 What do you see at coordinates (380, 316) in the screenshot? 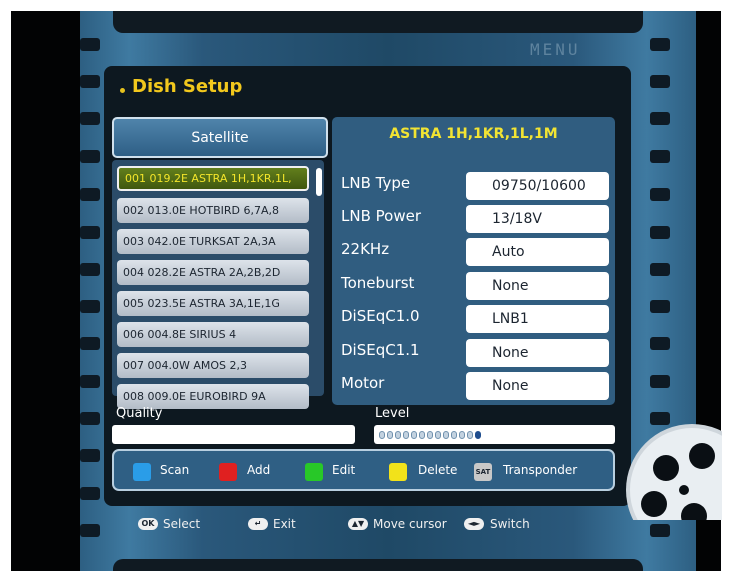
I see `param-label: DiSEqC1.0` at bounding box center [380, 316].